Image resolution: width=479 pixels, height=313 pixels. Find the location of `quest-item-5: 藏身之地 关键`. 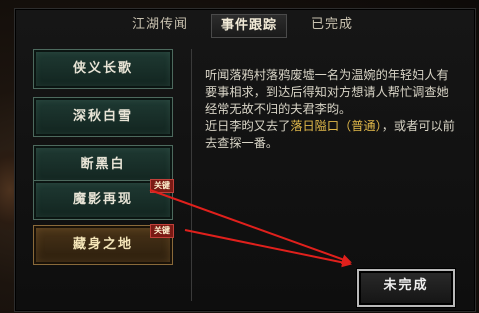

quest-item-5: 藏身之地 关键 is located at coordinates (103, 244).